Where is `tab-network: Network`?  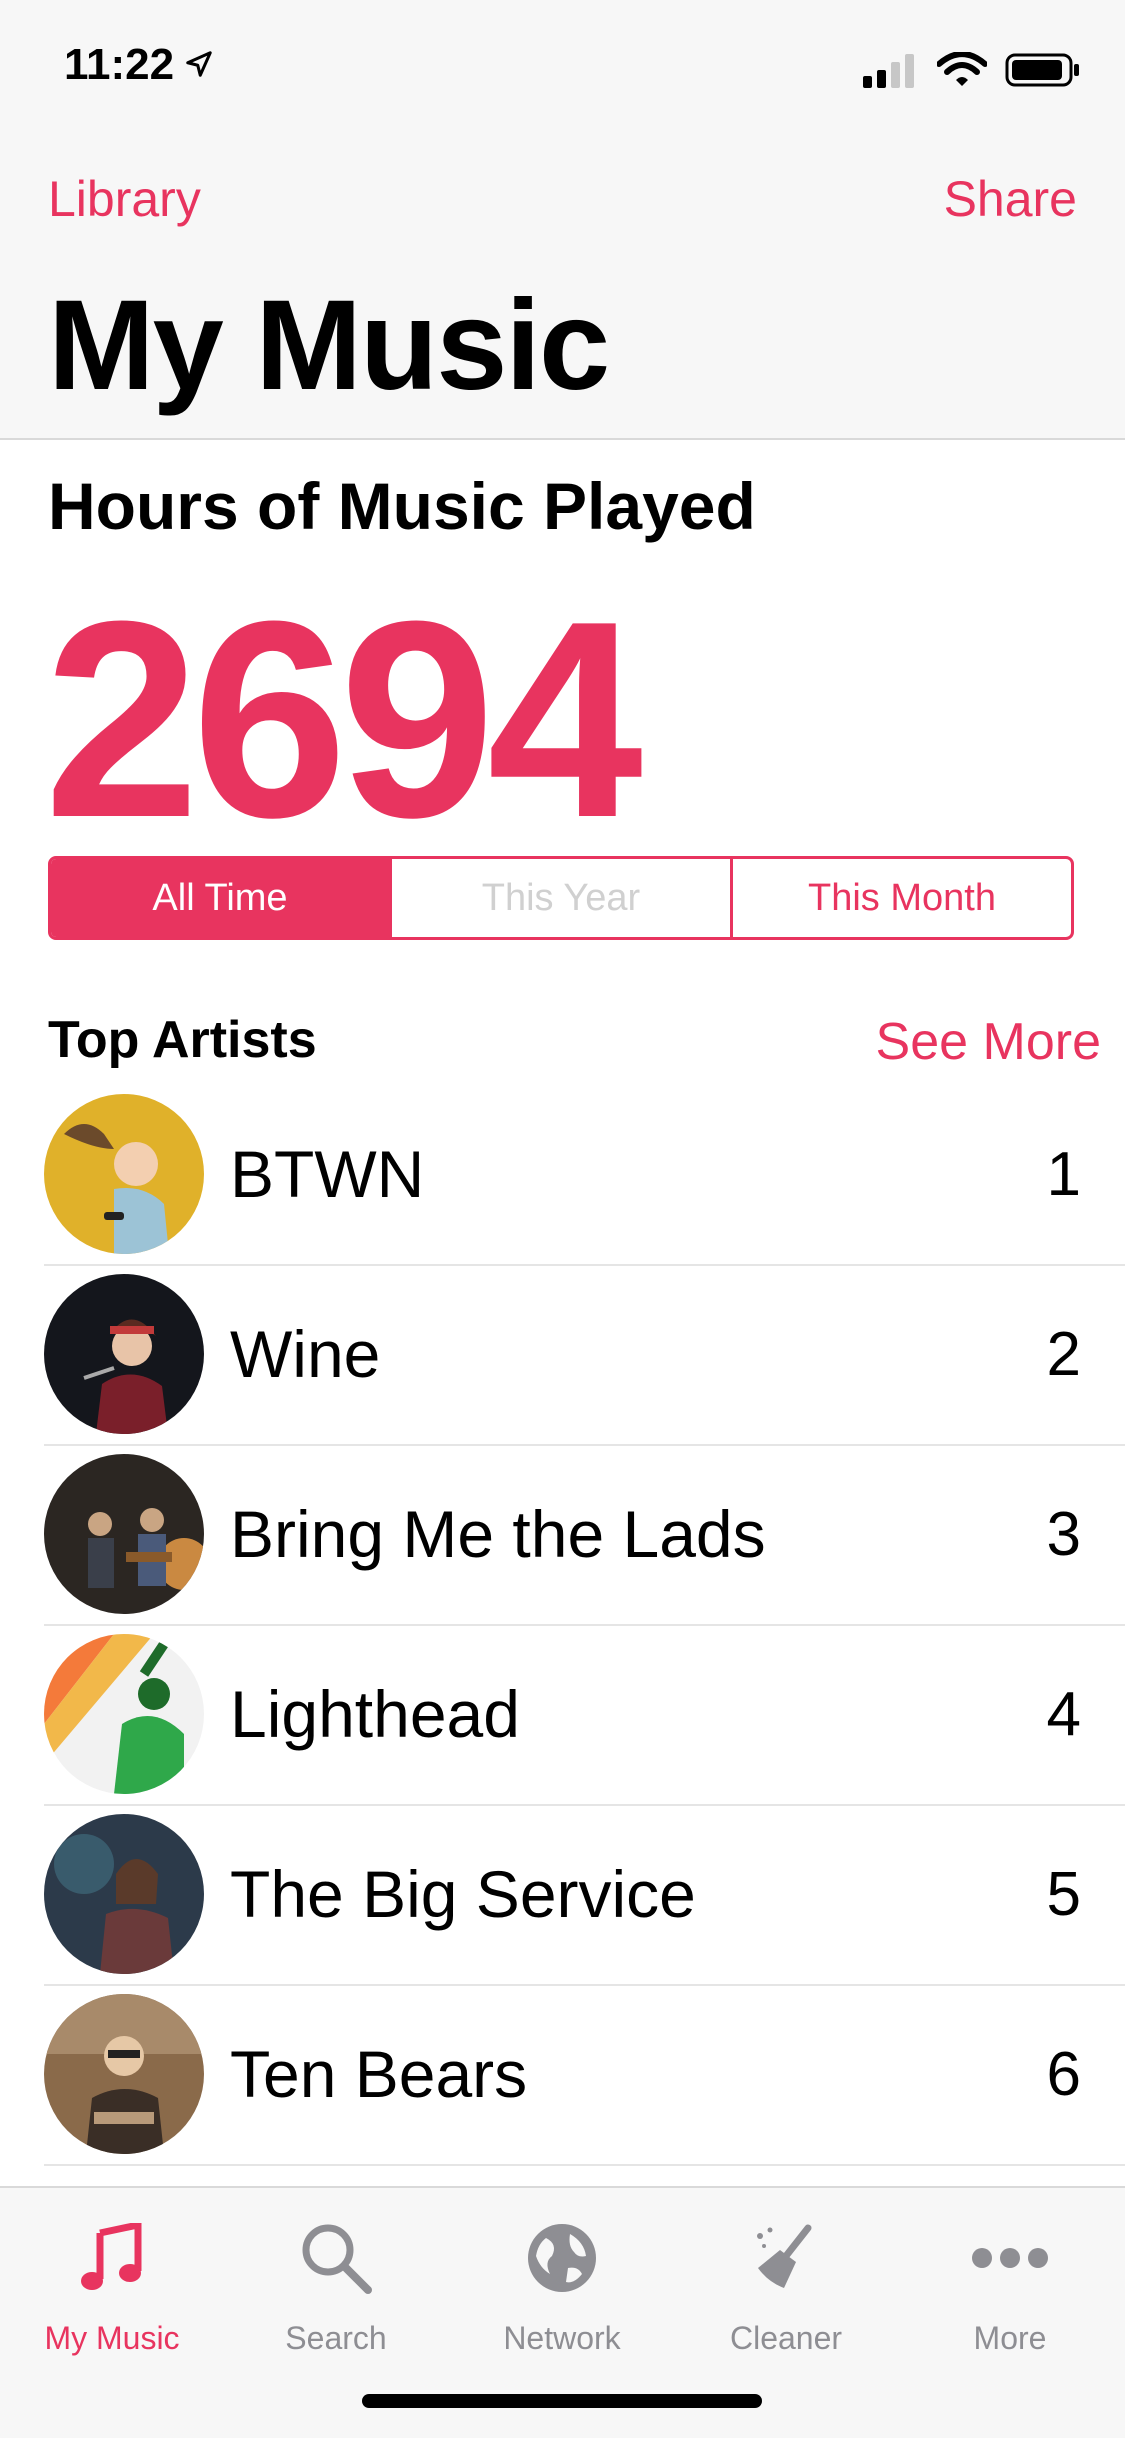
tab-network: Network is located at coordinates (562, 2282).